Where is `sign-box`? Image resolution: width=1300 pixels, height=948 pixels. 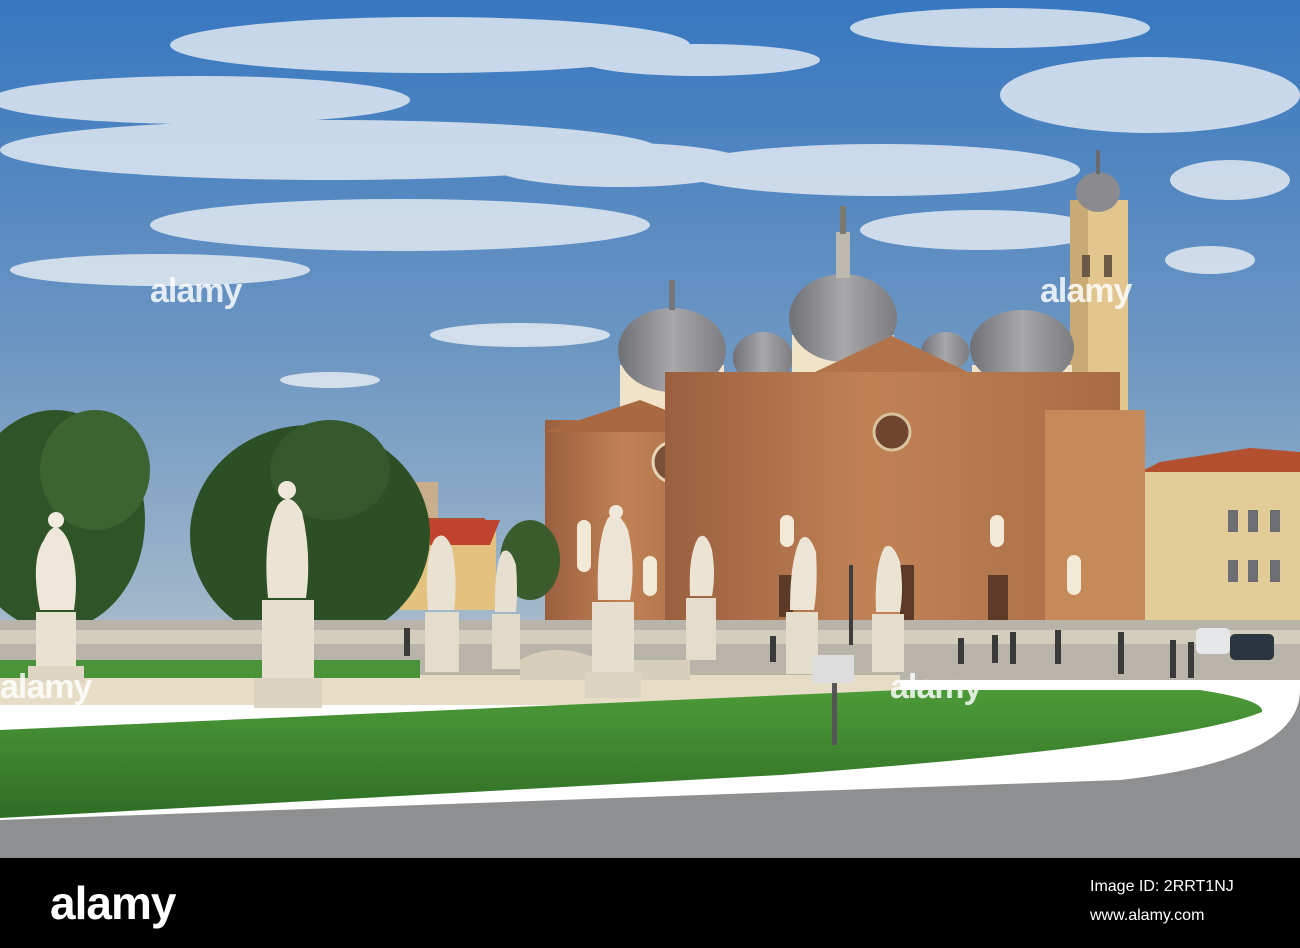 sign-box is located at coordinates (833, 669).